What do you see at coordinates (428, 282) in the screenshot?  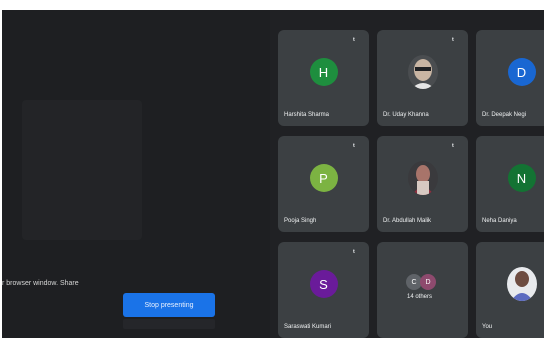 I see `mini-avatar: D` at bounding box center [428, 282].